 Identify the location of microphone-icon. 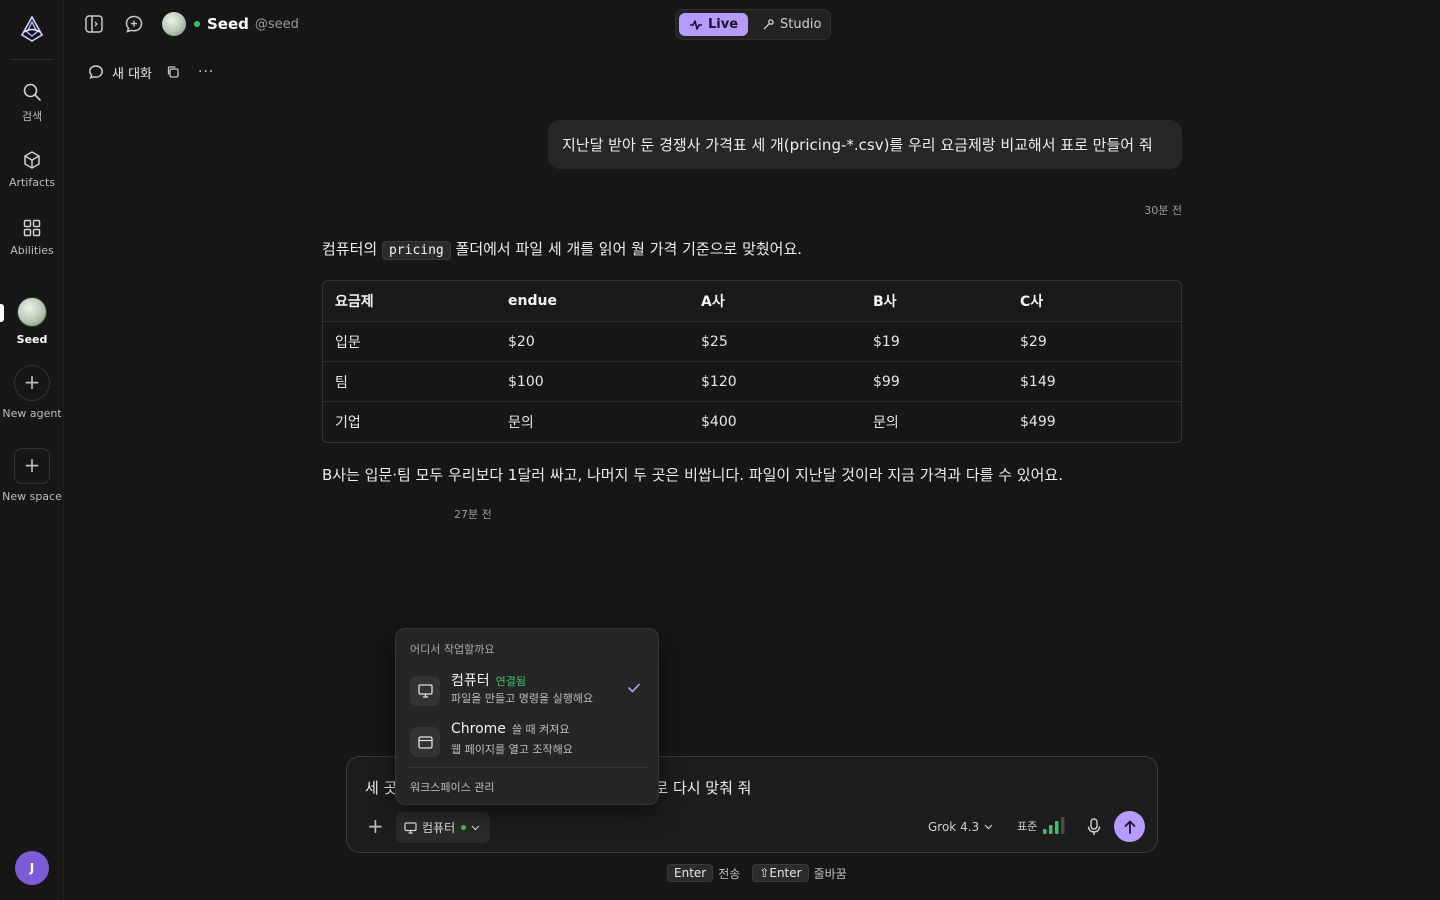
(1094, 827).